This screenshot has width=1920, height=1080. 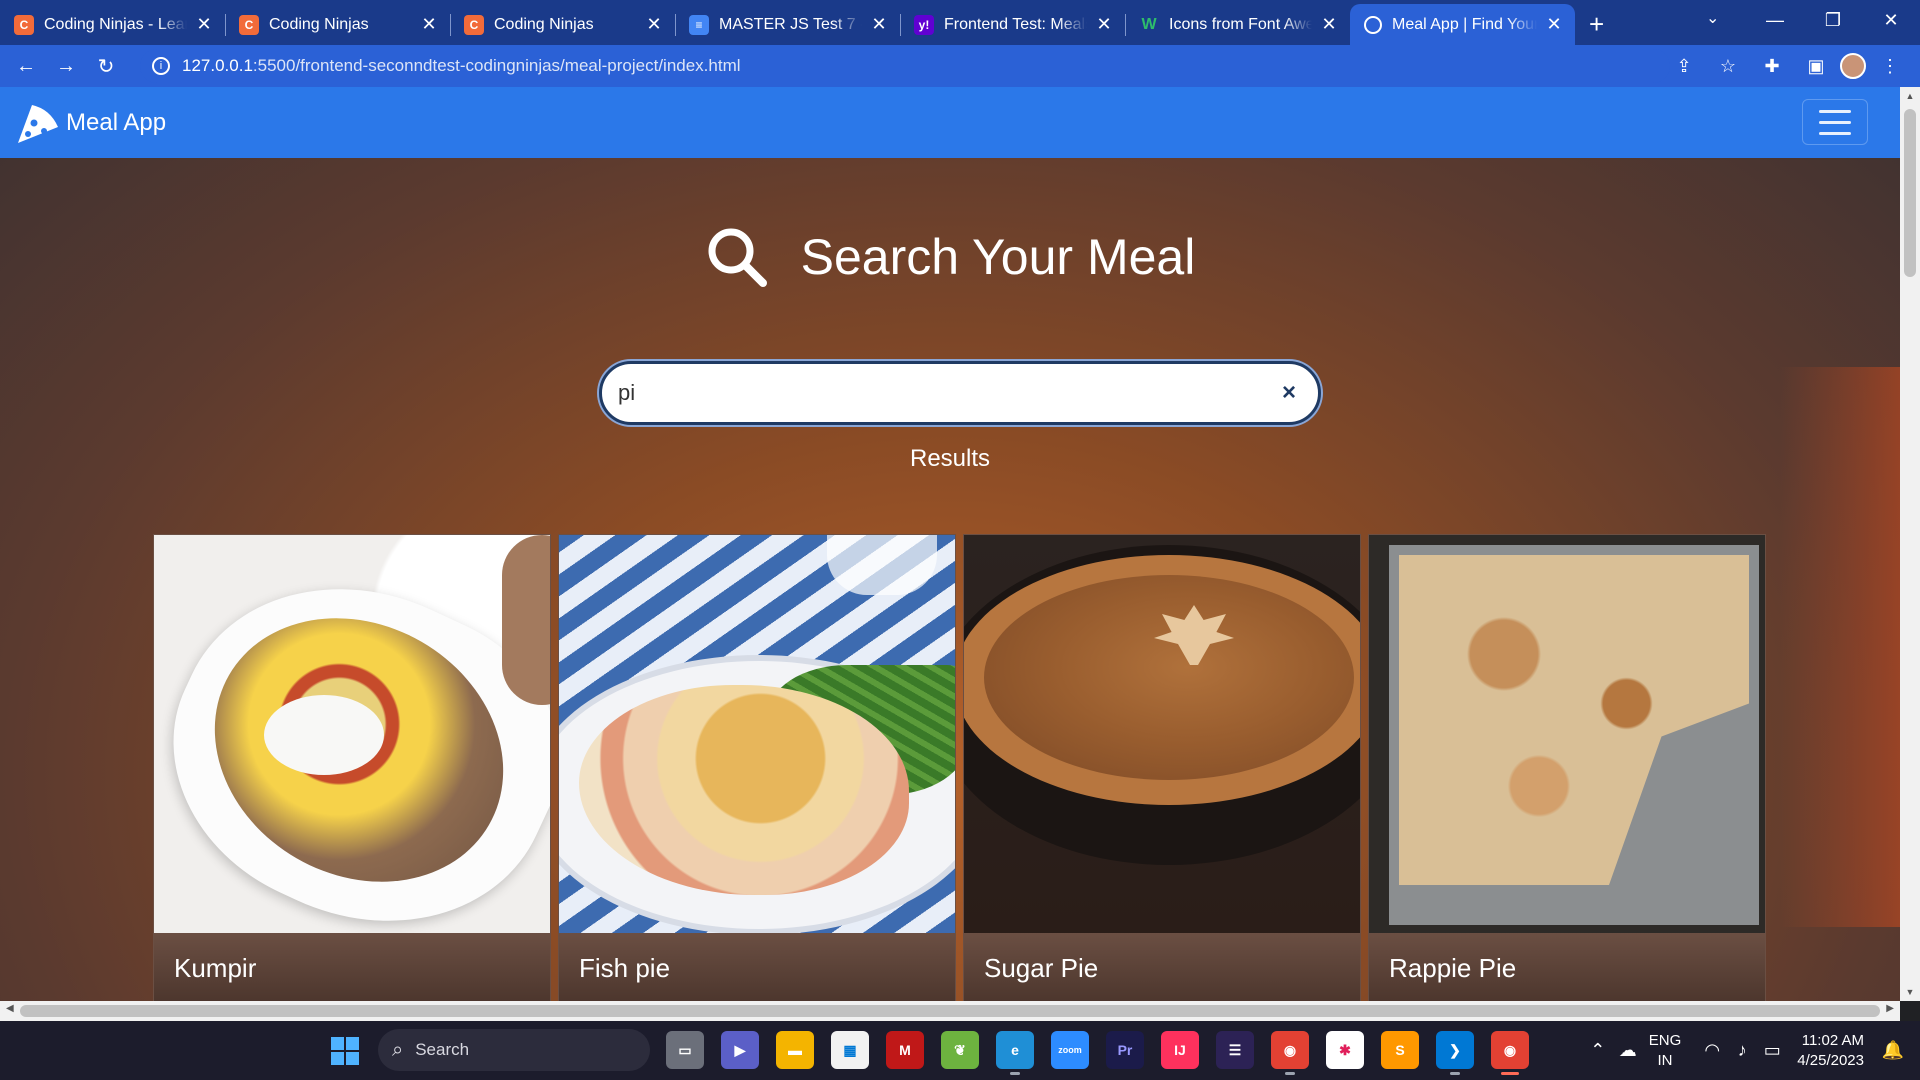 I want to click on app-navbar: Meal App, so click(x=950, y=122).